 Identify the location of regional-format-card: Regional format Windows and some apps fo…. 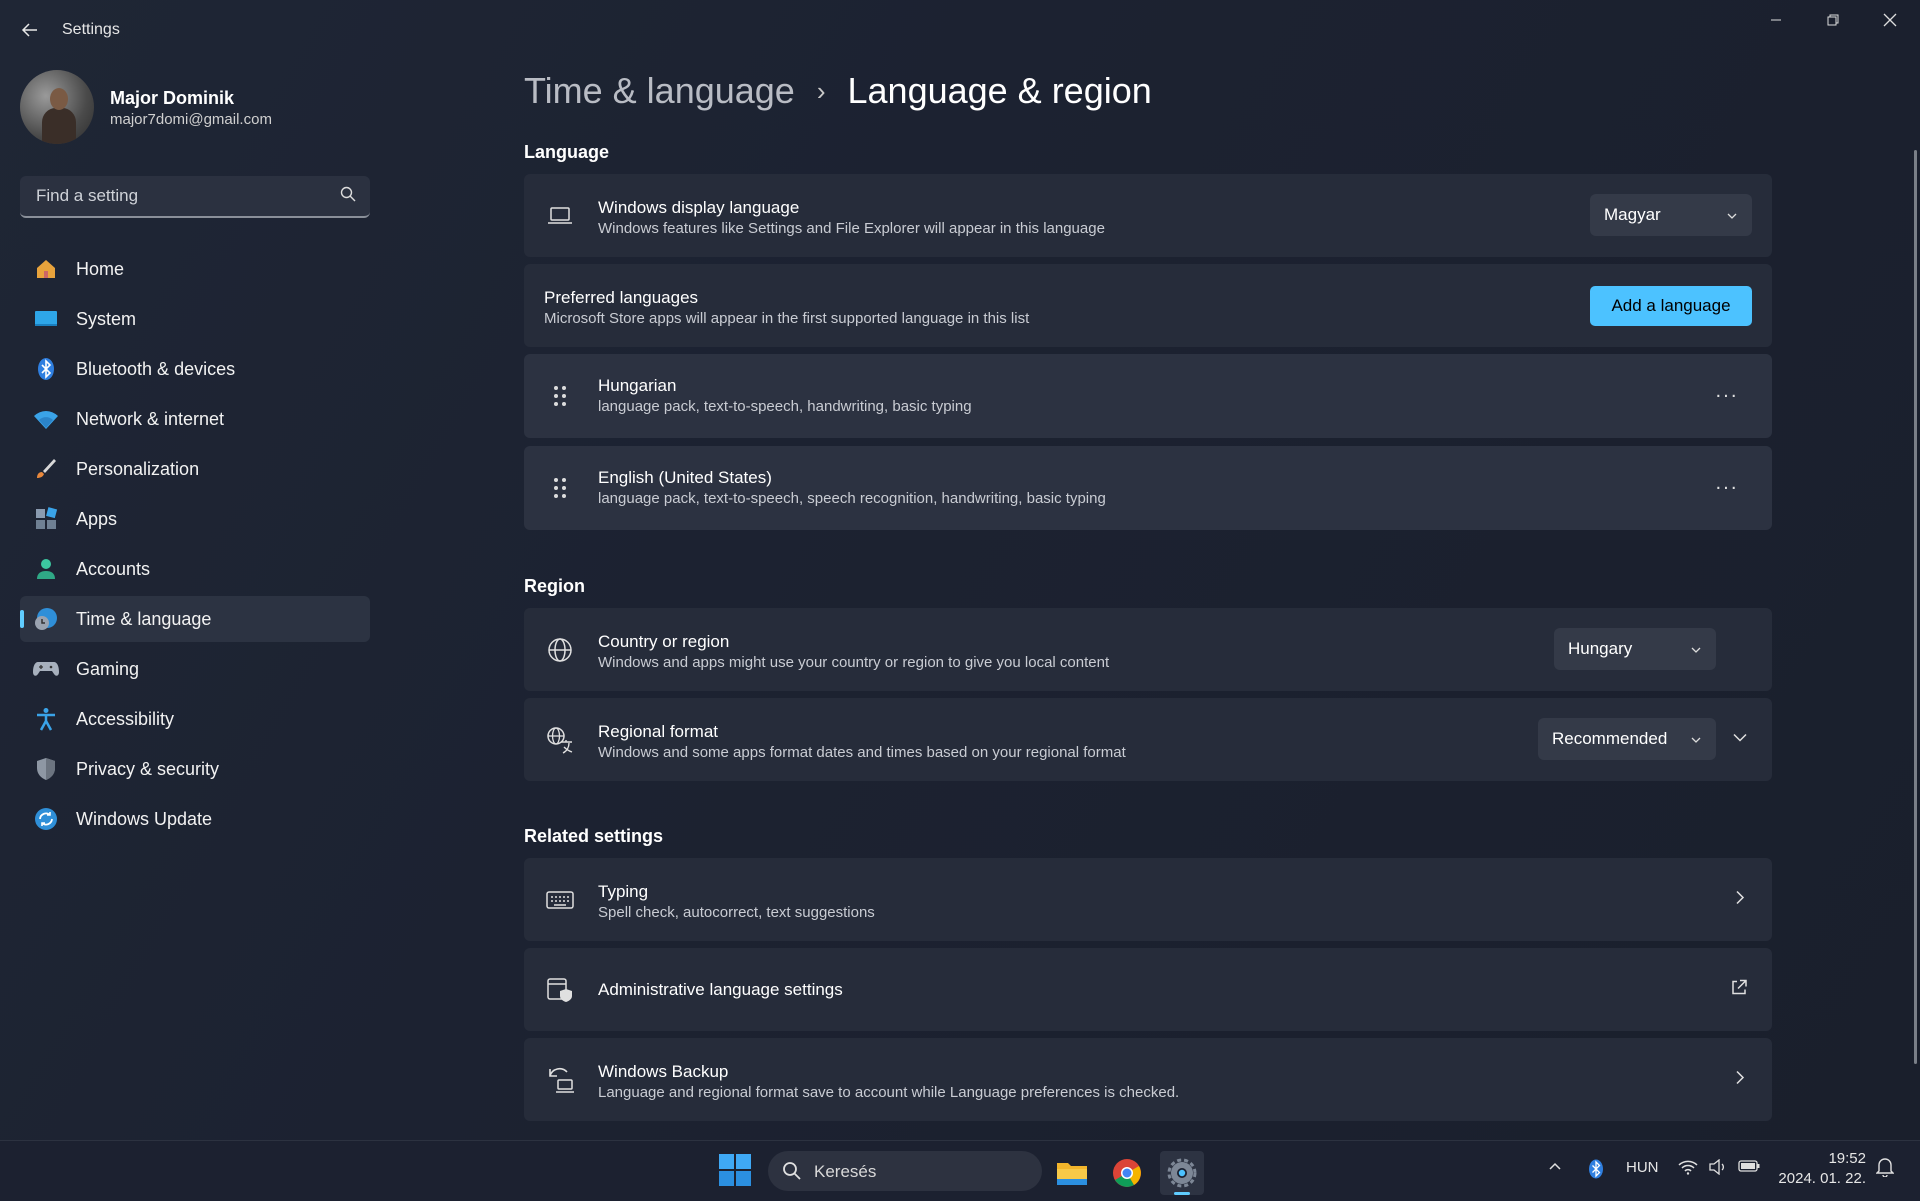
(1148, 739).